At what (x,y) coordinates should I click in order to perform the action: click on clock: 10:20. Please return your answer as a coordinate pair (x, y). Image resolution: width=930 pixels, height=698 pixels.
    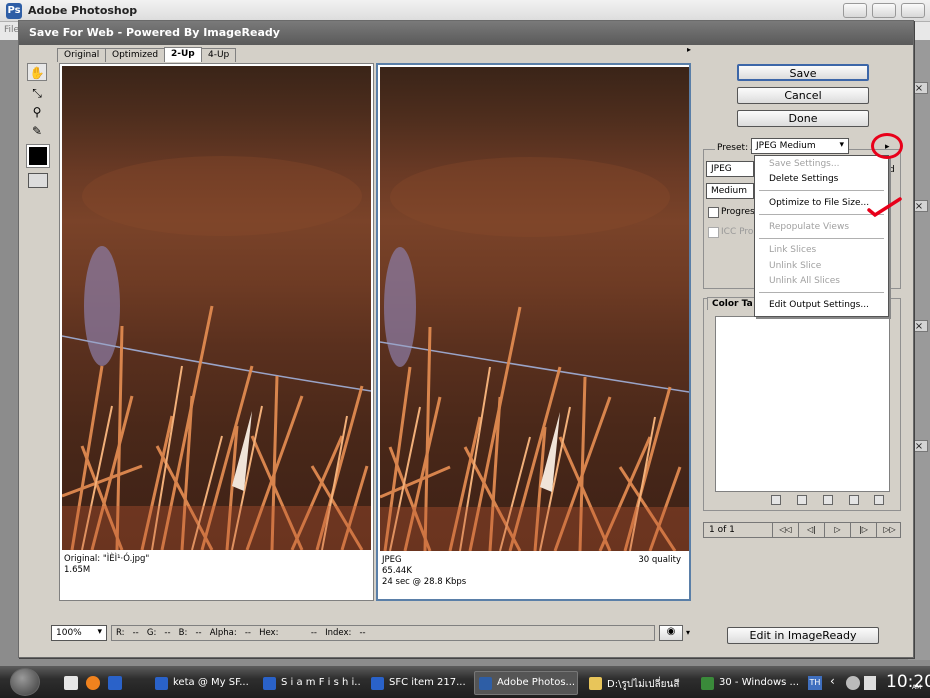
    Looking at the image, I should click on (908, 682).